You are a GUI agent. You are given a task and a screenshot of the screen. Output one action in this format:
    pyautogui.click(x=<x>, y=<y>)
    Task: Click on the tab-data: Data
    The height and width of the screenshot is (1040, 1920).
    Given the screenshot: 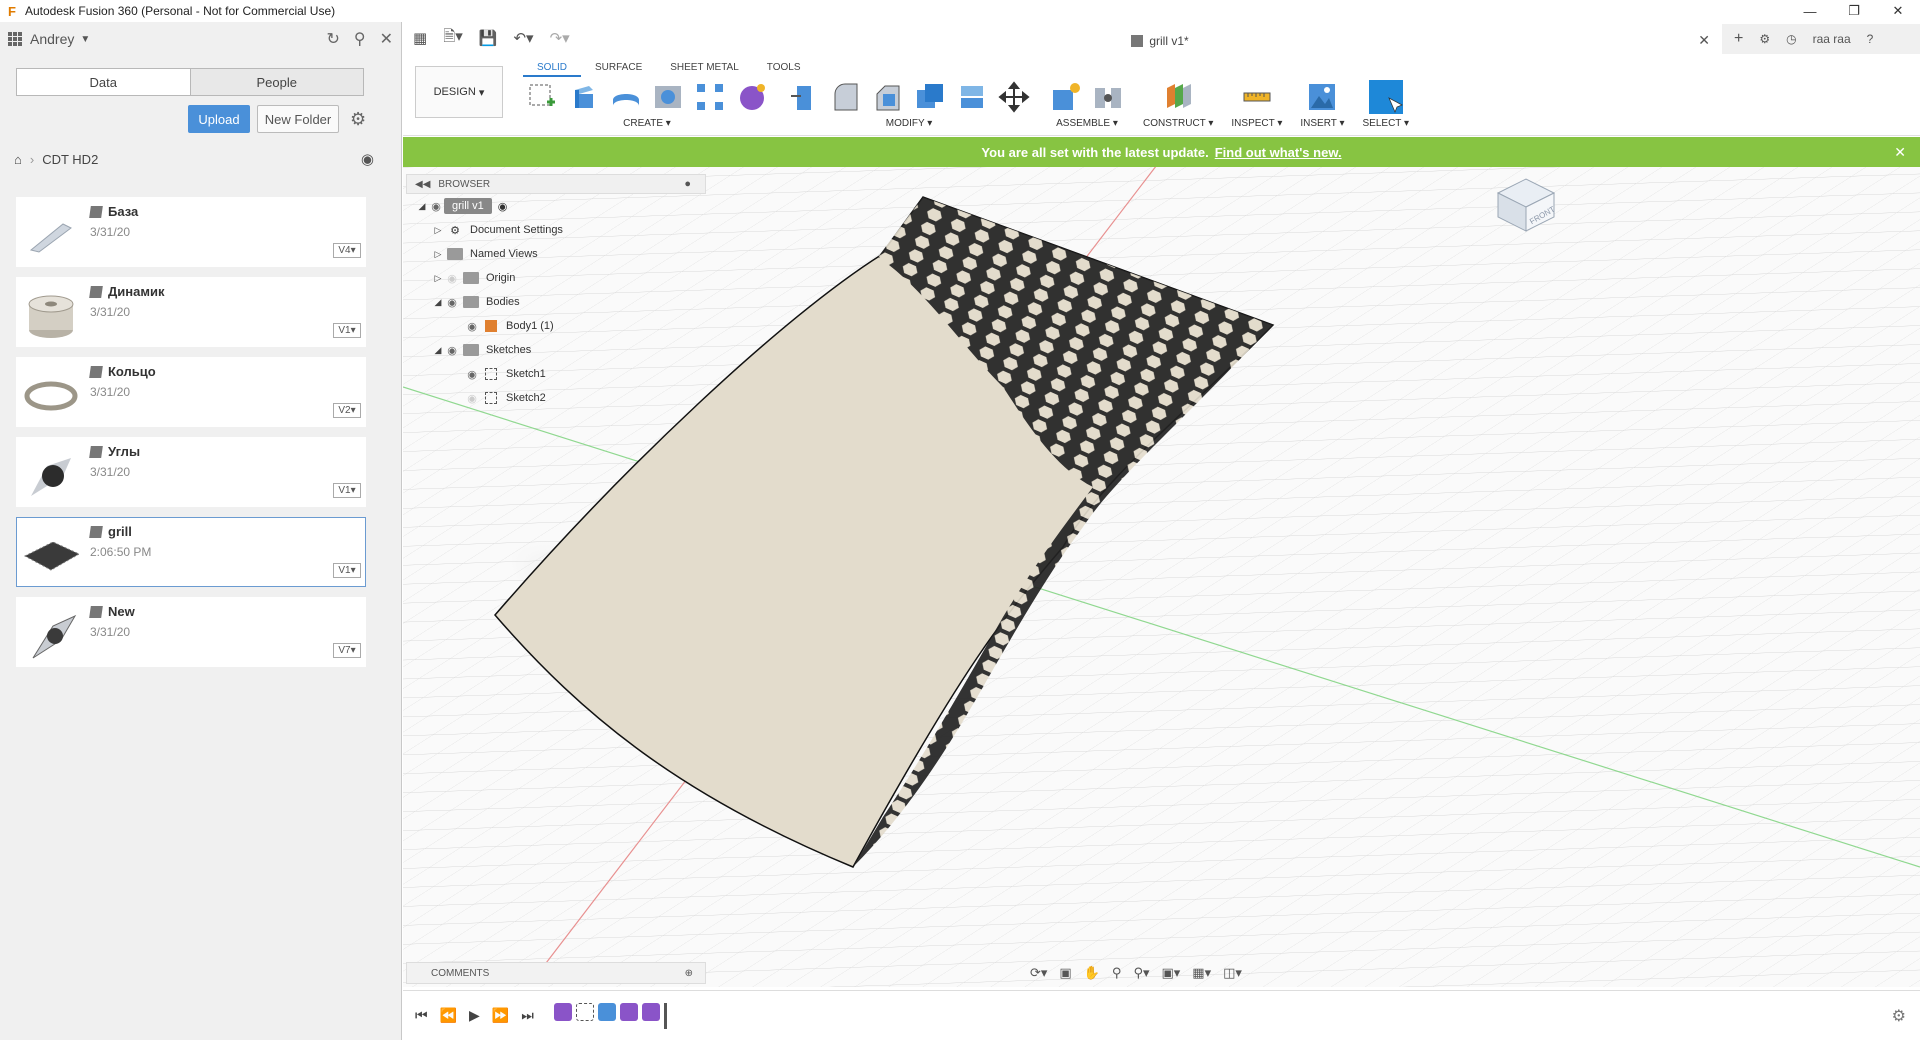 What is the action you would take?
    pyautogui.click(x=103, y=82)
    